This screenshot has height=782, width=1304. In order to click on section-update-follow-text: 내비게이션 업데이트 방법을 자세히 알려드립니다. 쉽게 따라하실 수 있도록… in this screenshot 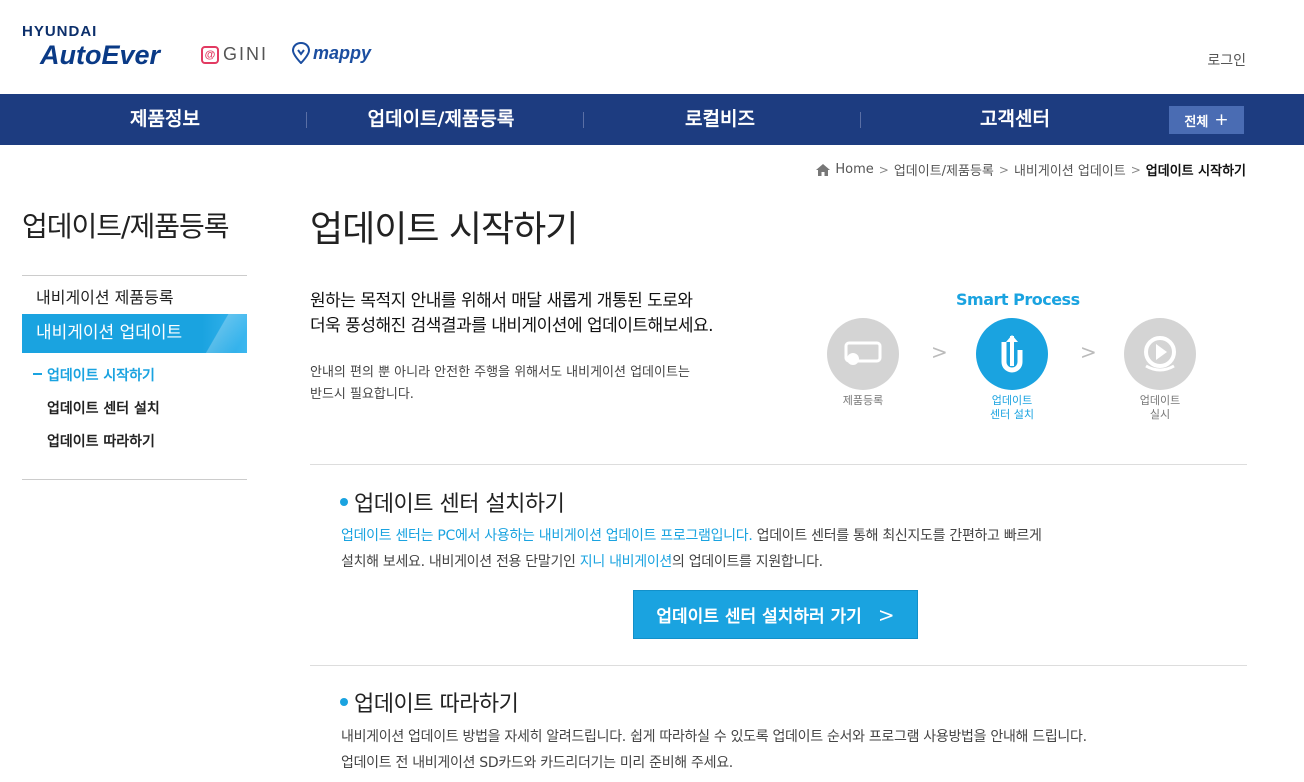, I will do `click(714, 750)`.